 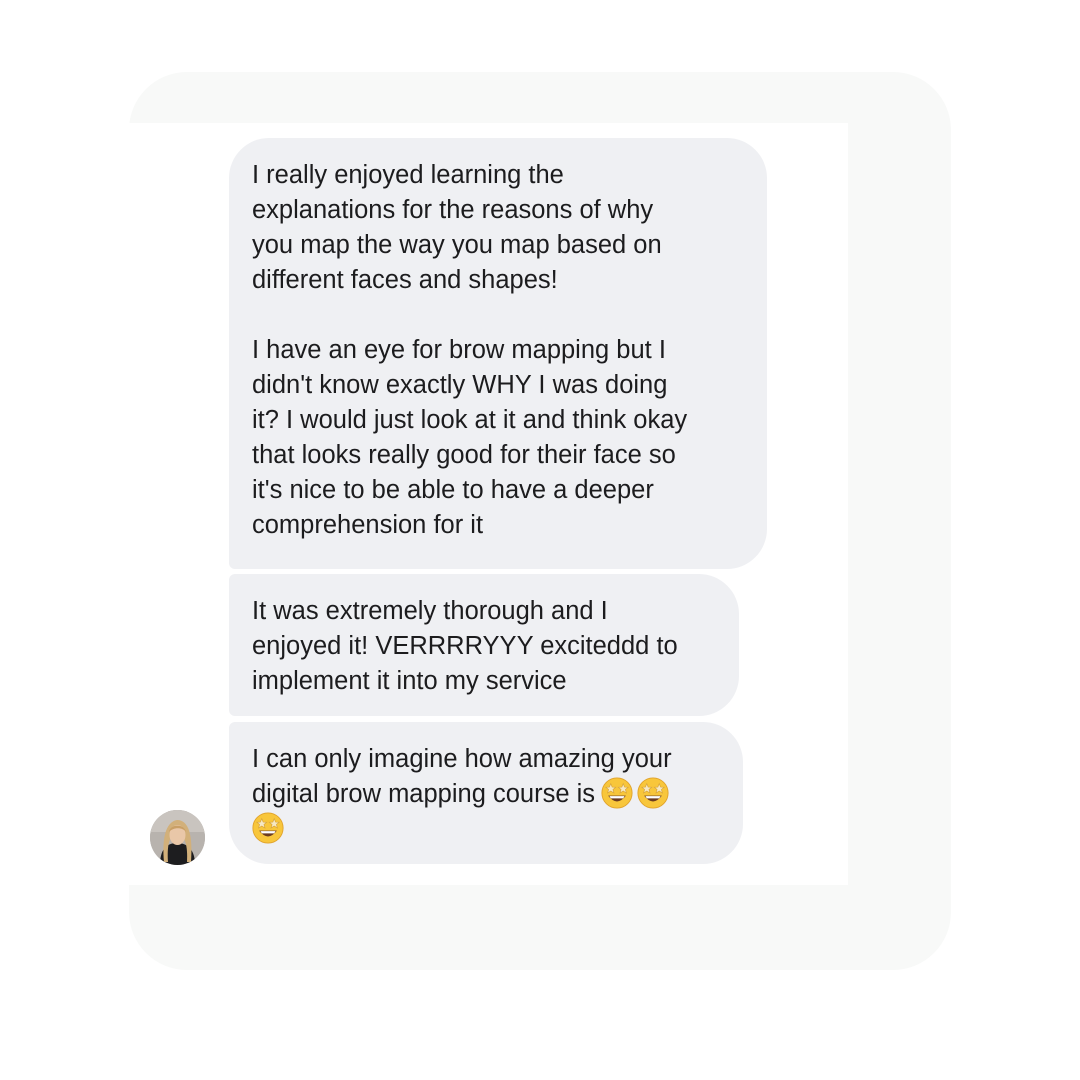 I want to click on avatar-photo-icon, so click(x=177, y=837).